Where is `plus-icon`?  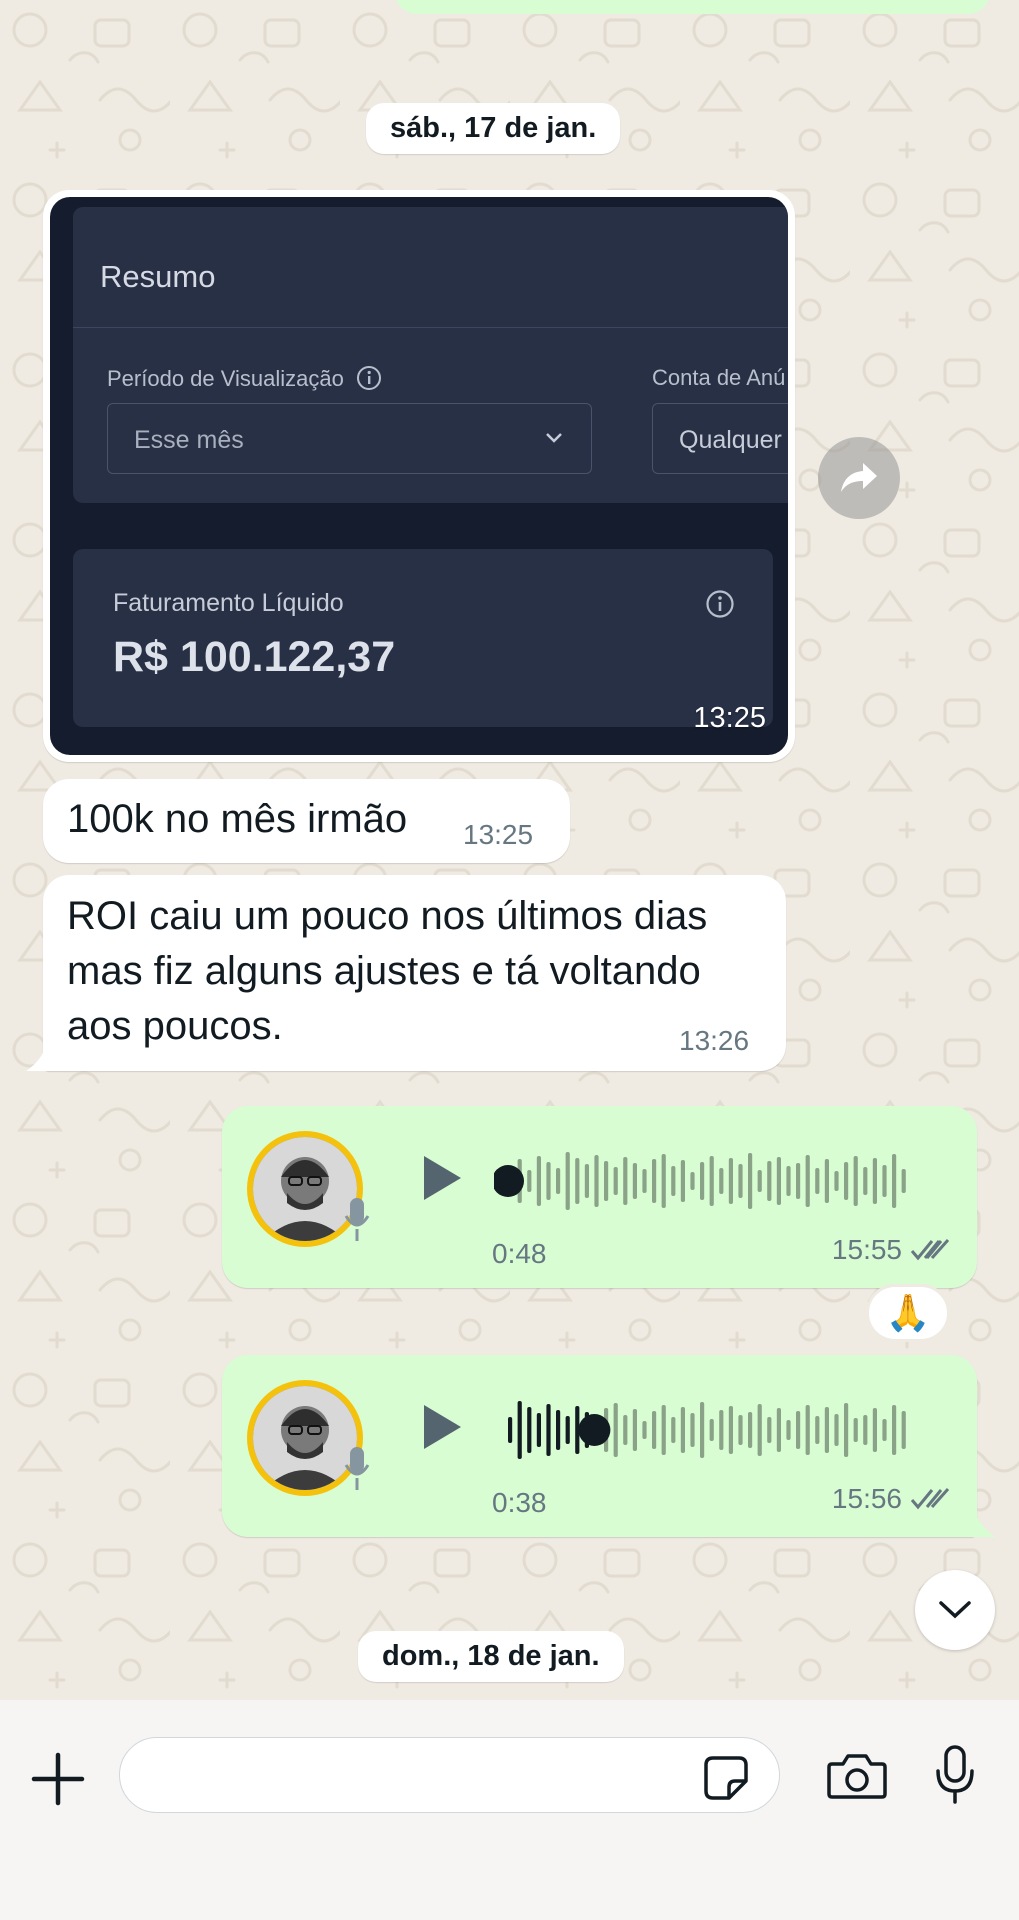
plus-icon is located at coordinates (58, 1779).